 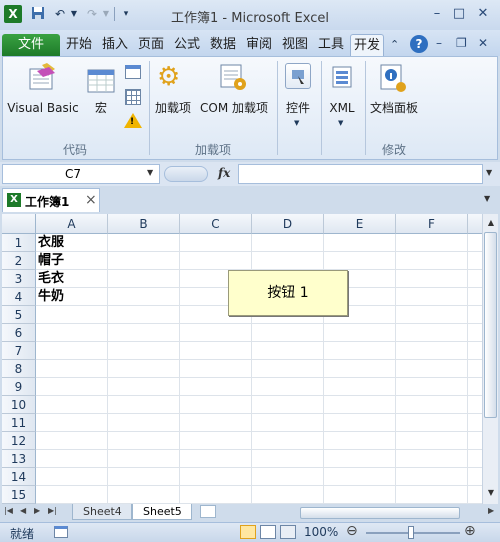 I want to click on document-panel-icon, so click(x=393, y=78).